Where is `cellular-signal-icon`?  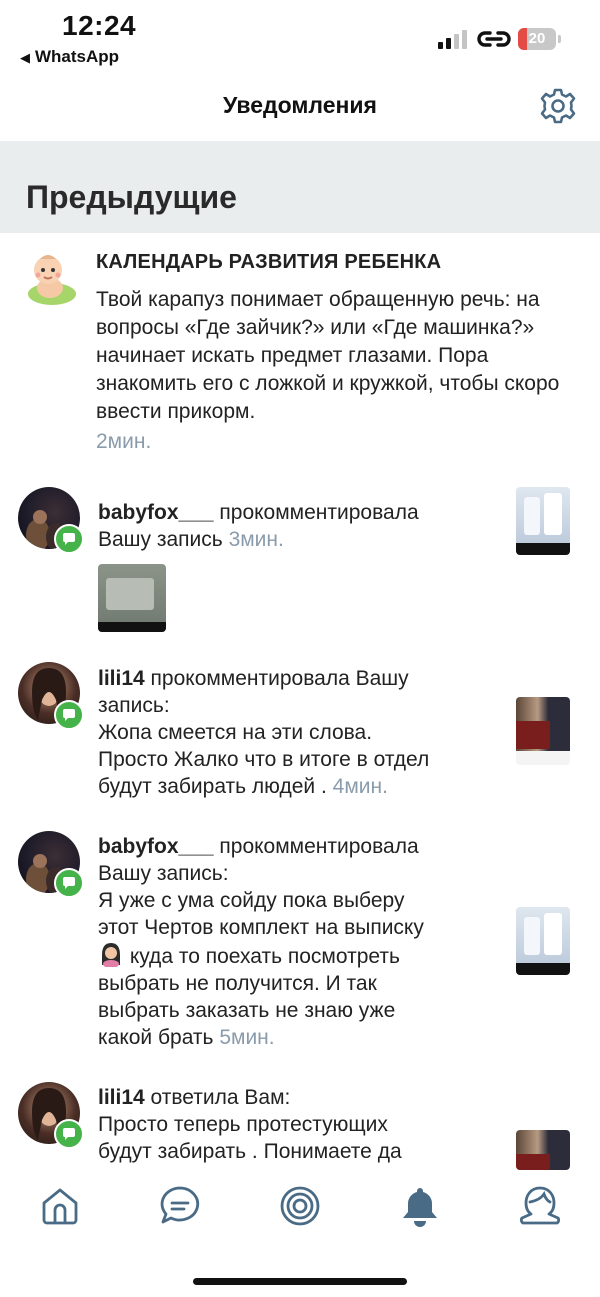
cellular-signal-icon is located at coordinates (454, 39).